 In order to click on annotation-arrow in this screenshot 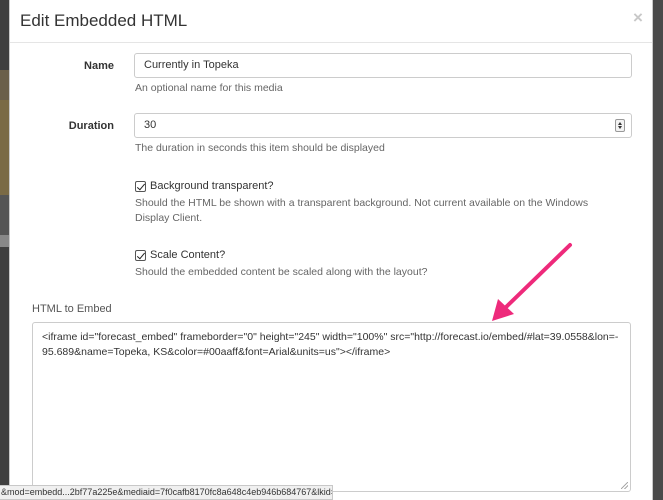, I will do `click(532, 282)`.